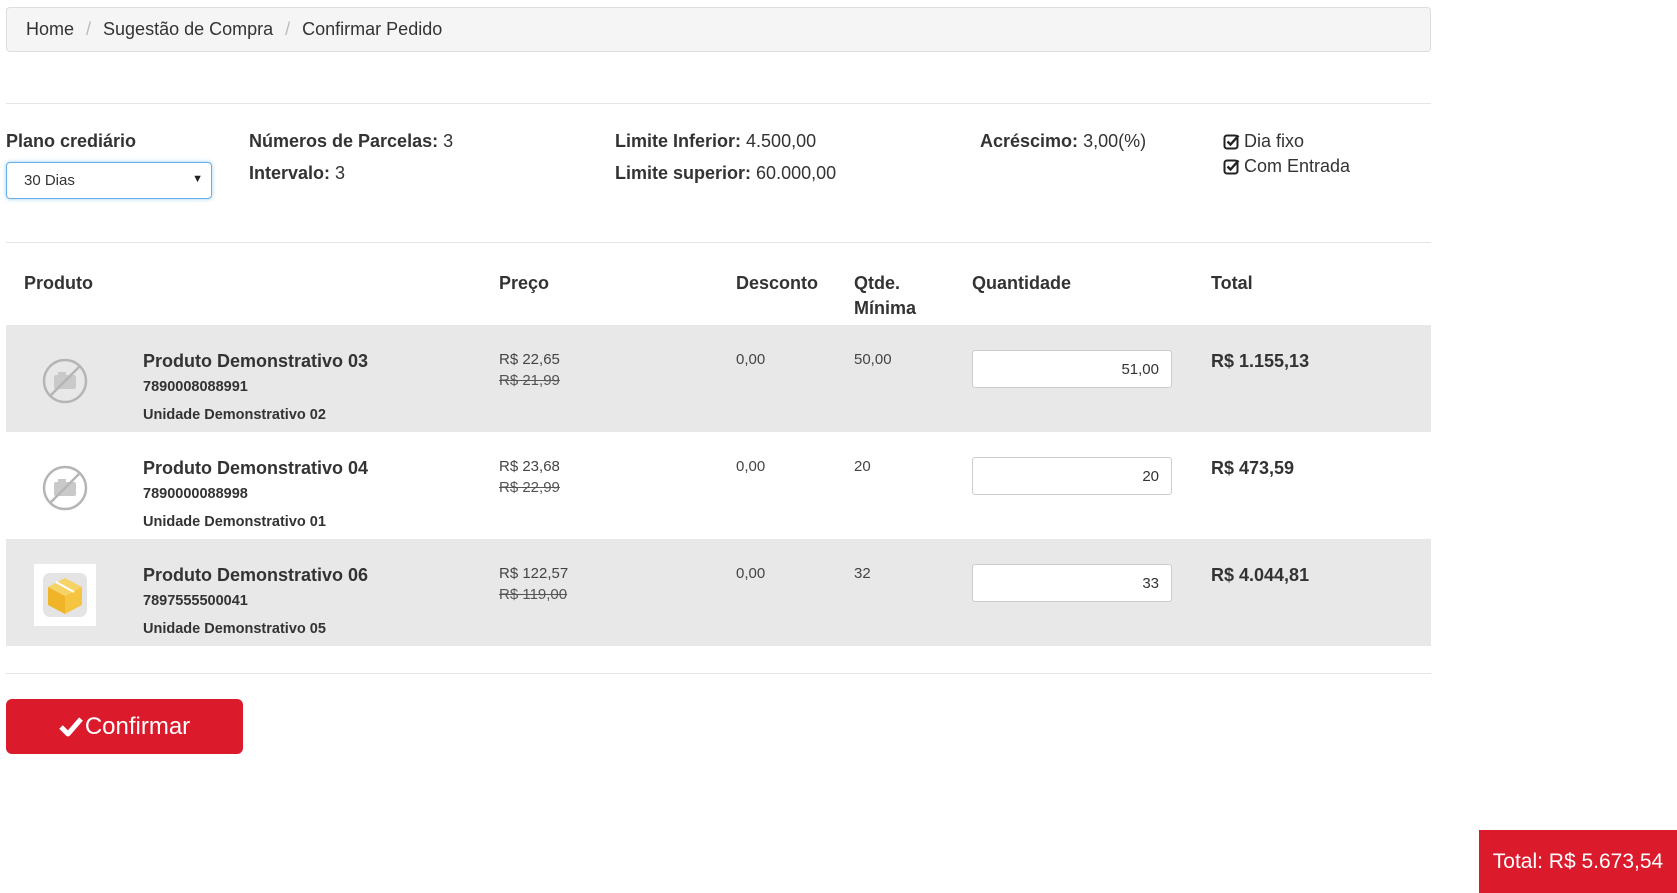 The image size is (1677, 893). Describe the element at coordinates (678, 141) in the screenshot. I see `limite-inferior-label: Limite Inferior:` at that location.